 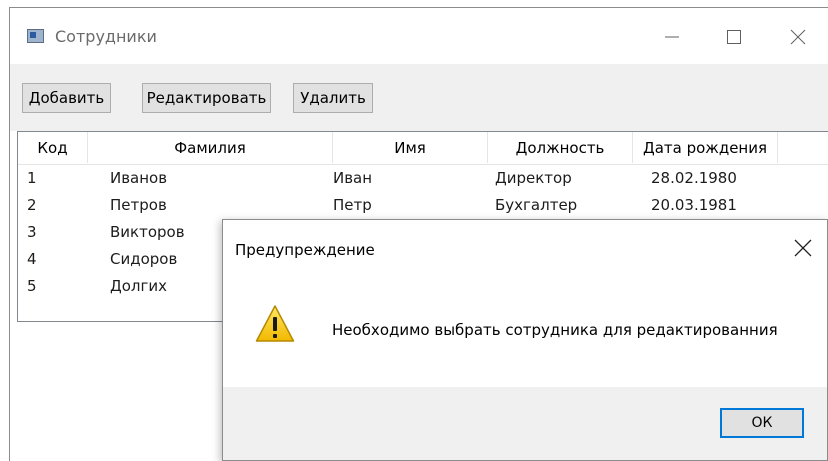 What do you see at coordinates (694, 205) in the screenshot?
I see `cell-birthdate: 20.03.1981` at bounding box center [694, 205].